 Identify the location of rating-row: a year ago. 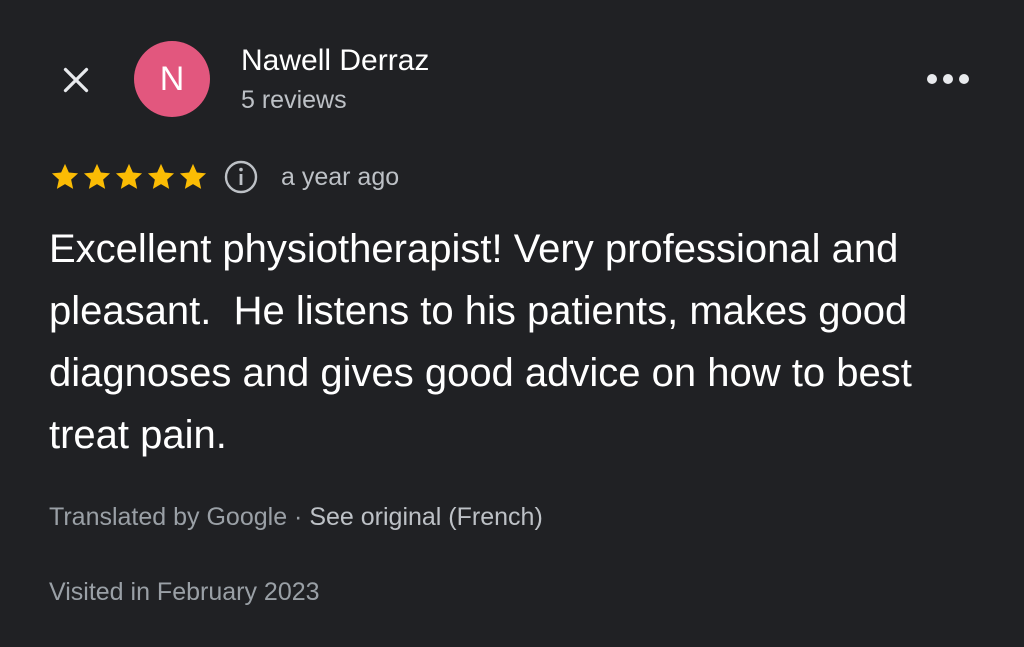
(224, 177).